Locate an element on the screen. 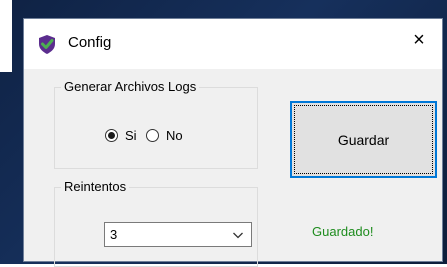  radio-no: No is located at coordinates (164, 135).